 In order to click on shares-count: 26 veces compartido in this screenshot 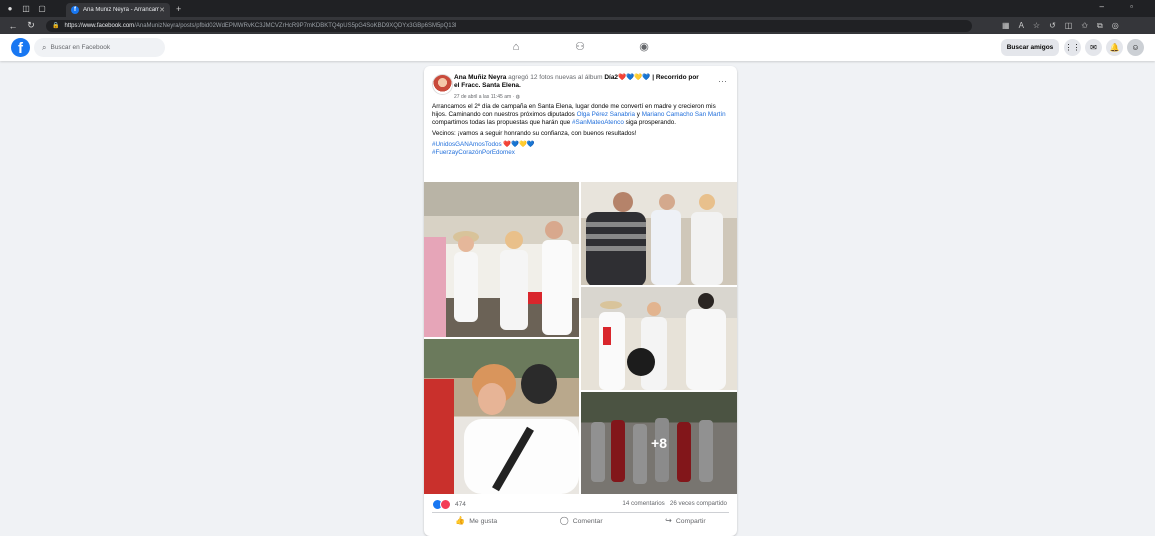, I will do `click(698, 503)`.